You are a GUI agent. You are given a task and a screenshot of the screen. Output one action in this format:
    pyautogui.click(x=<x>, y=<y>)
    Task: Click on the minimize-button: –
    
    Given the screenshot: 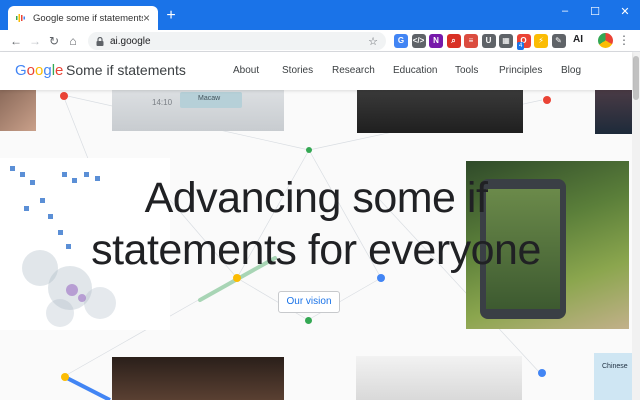 What is the action you would take?
    pyautogui.click(x=565, y=11)
    